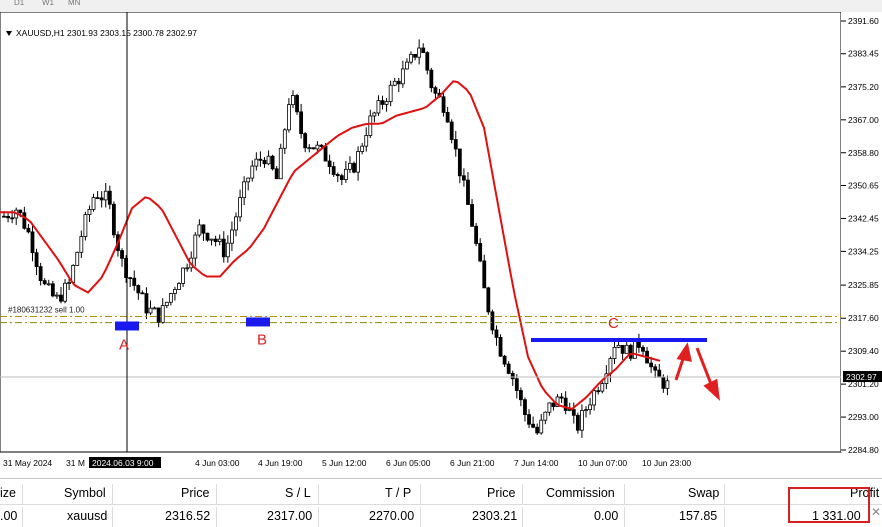  I want to click on current-price-label: 2302.97, so click(861, 377).